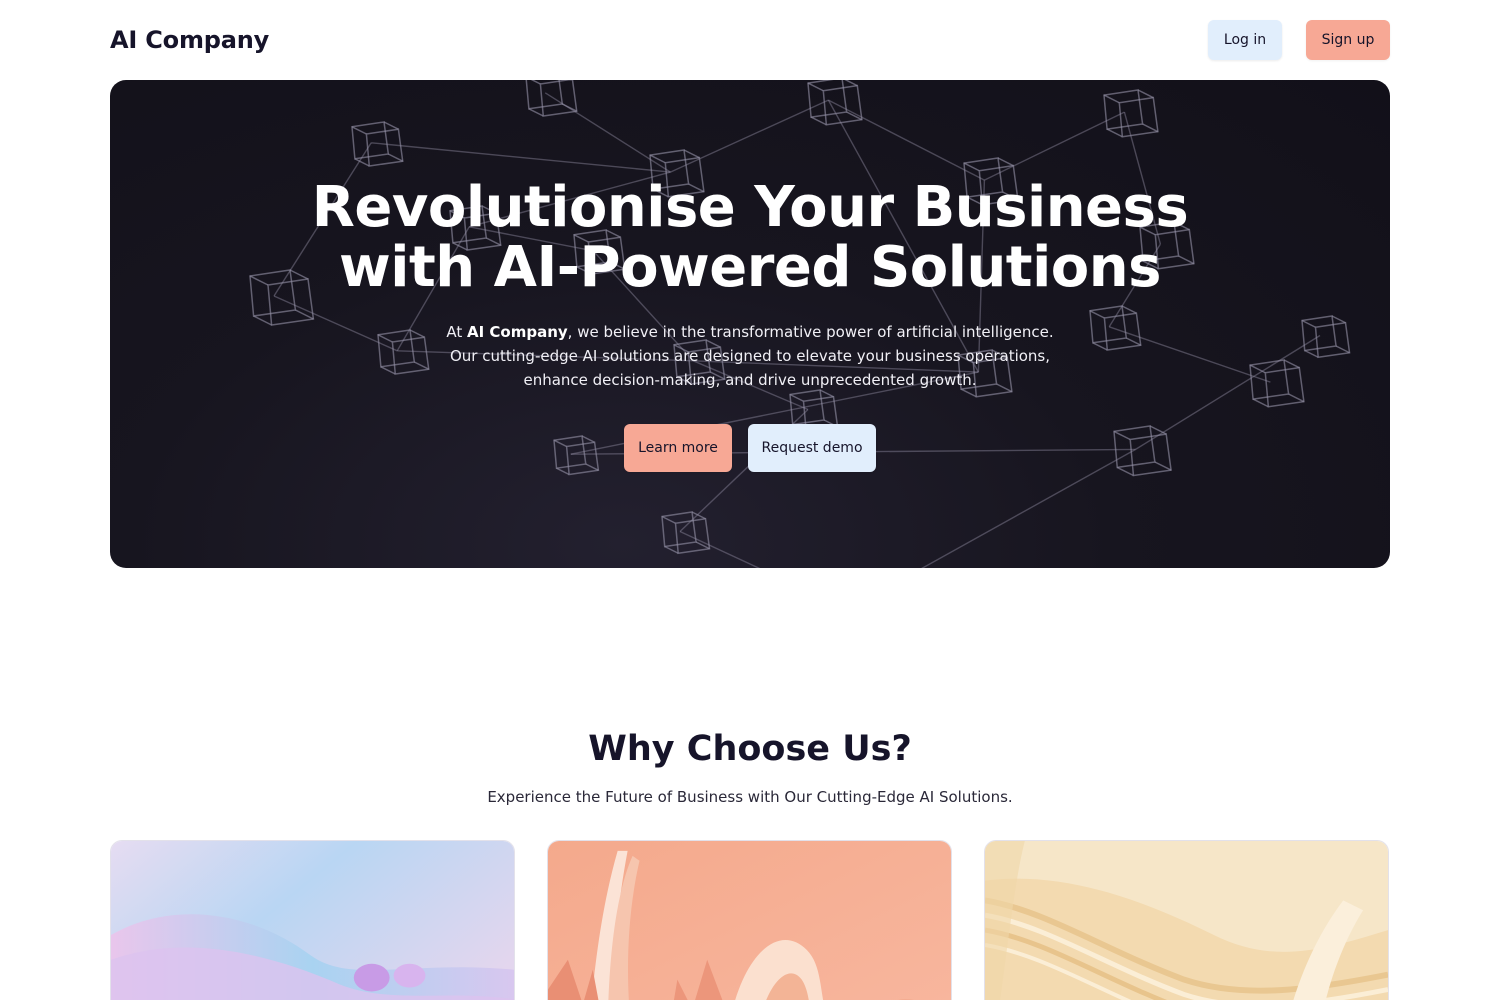  What do you see at coordinates (456, 332) in the screenshot?
I see `hero-text-prefix: At` at bounding box center [456, 332].